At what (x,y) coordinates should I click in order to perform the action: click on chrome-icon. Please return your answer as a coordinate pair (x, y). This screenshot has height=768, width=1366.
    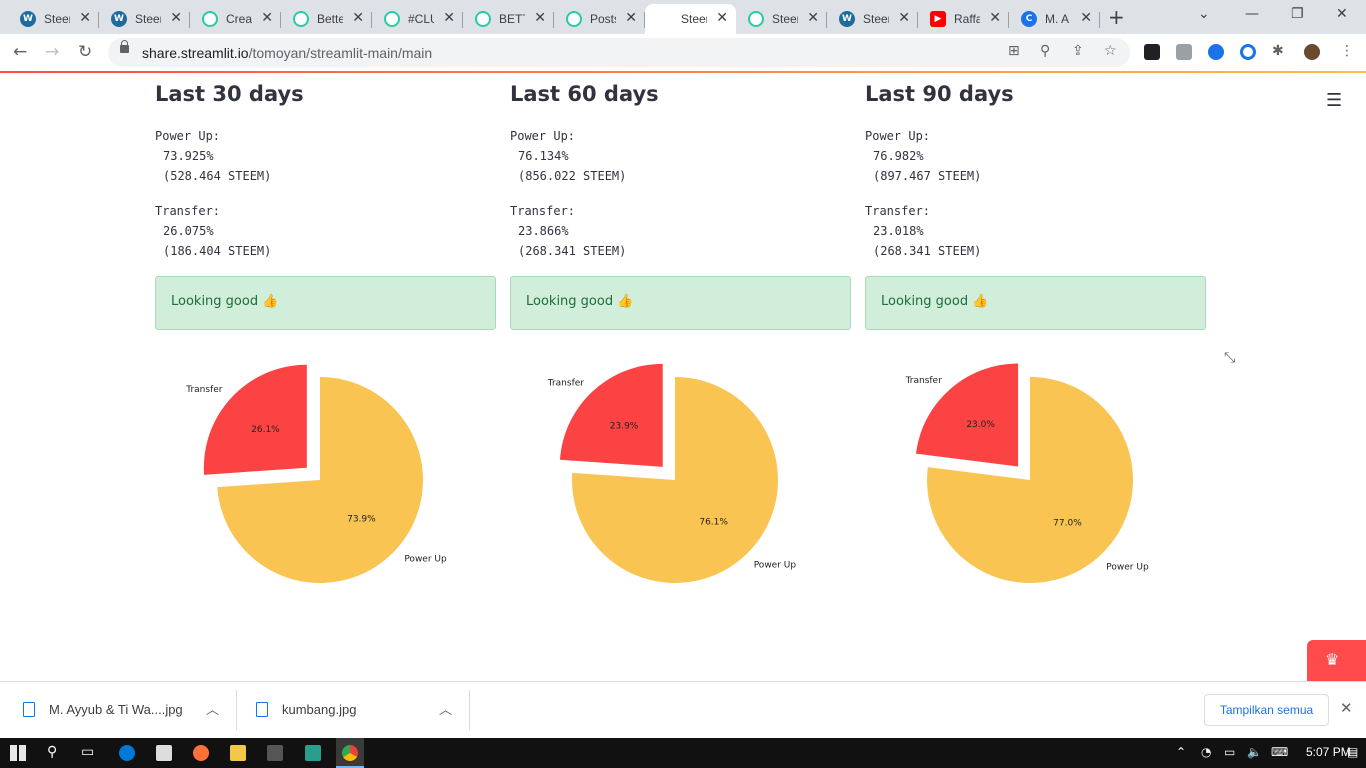
    Looking at the image, I should click on (350, 753).